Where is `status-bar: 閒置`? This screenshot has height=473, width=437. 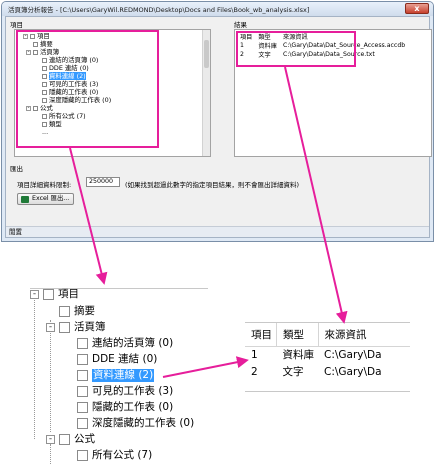 status-bar: 閒置 is located at coordinates (217, 231).